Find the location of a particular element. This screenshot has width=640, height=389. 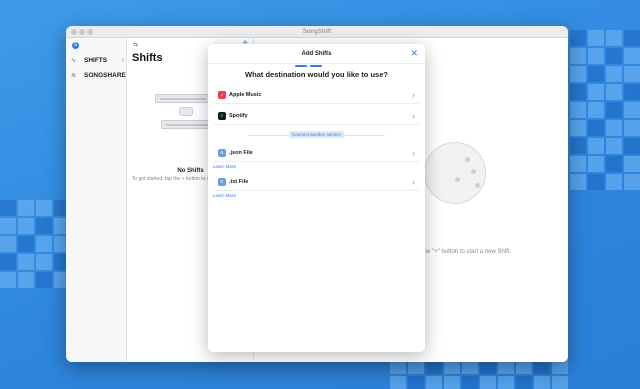

connect-service-divider: Connect another service is located at coordinates (316, 134).